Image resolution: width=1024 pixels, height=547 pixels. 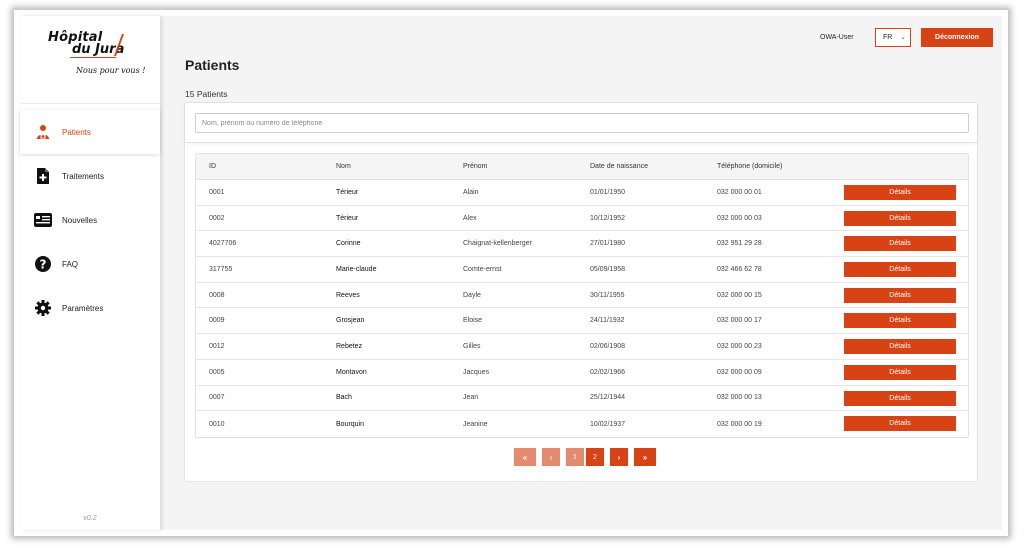 What do you see at coordinates (217, 295) in the screenshot?
I see `cell-id: 0008` at bounding box center [217, 295].